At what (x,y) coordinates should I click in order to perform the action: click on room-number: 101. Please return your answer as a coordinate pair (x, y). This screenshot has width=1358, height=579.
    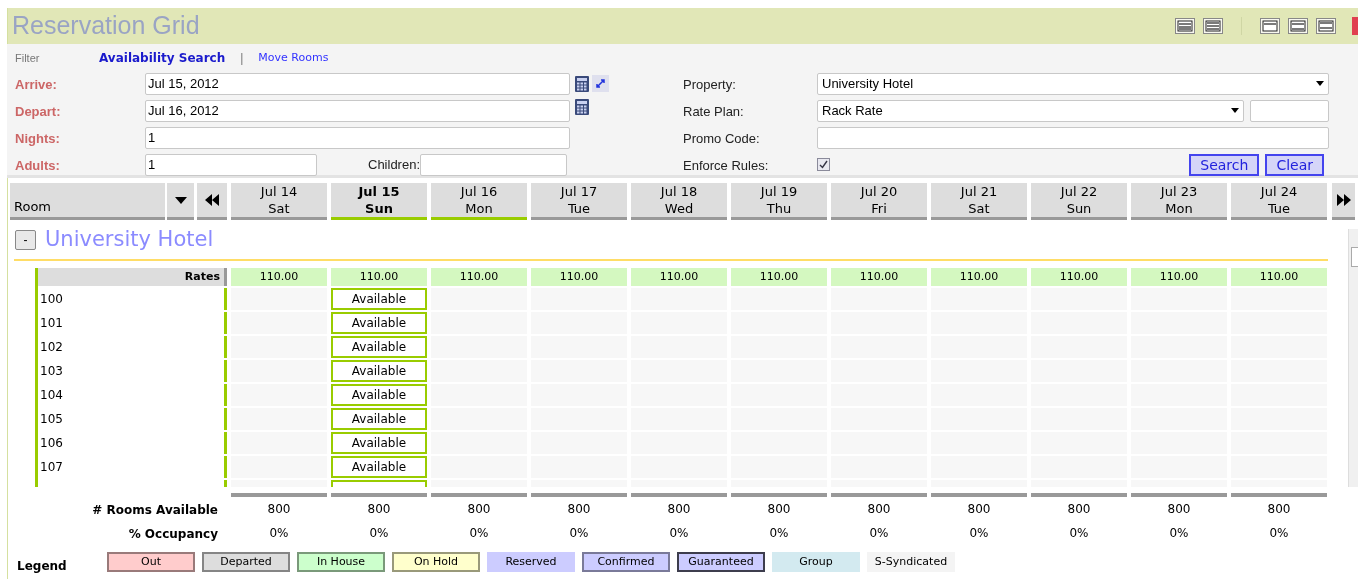
    Looking at the image, I should click on (51, 323).